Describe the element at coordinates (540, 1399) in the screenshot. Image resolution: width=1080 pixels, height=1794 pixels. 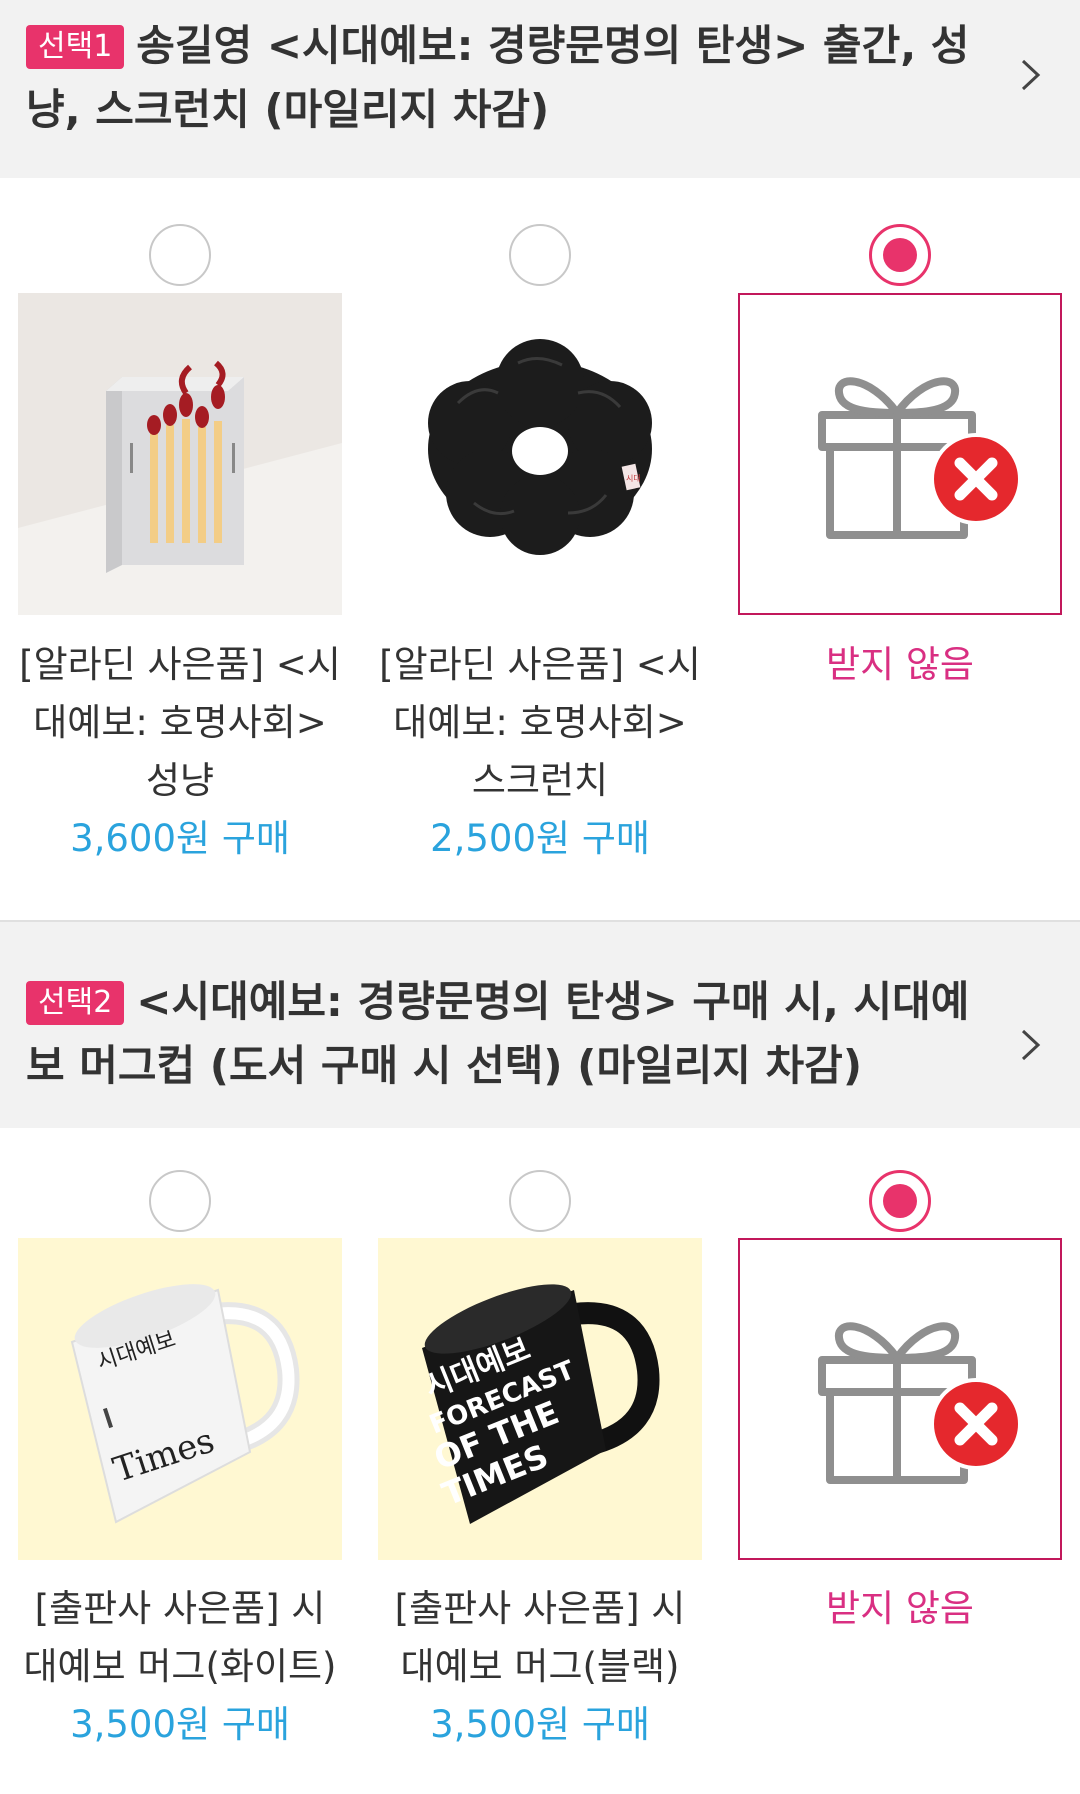
I see `product-image-black-mug: 시대예보 FORECAST OF THE TIMES` at that location.